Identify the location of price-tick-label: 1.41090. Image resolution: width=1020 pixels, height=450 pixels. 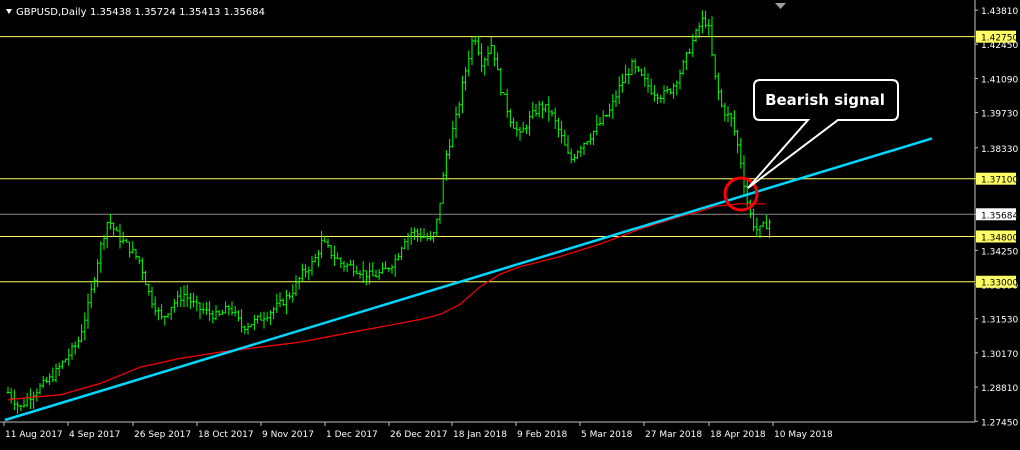
(999, 80).